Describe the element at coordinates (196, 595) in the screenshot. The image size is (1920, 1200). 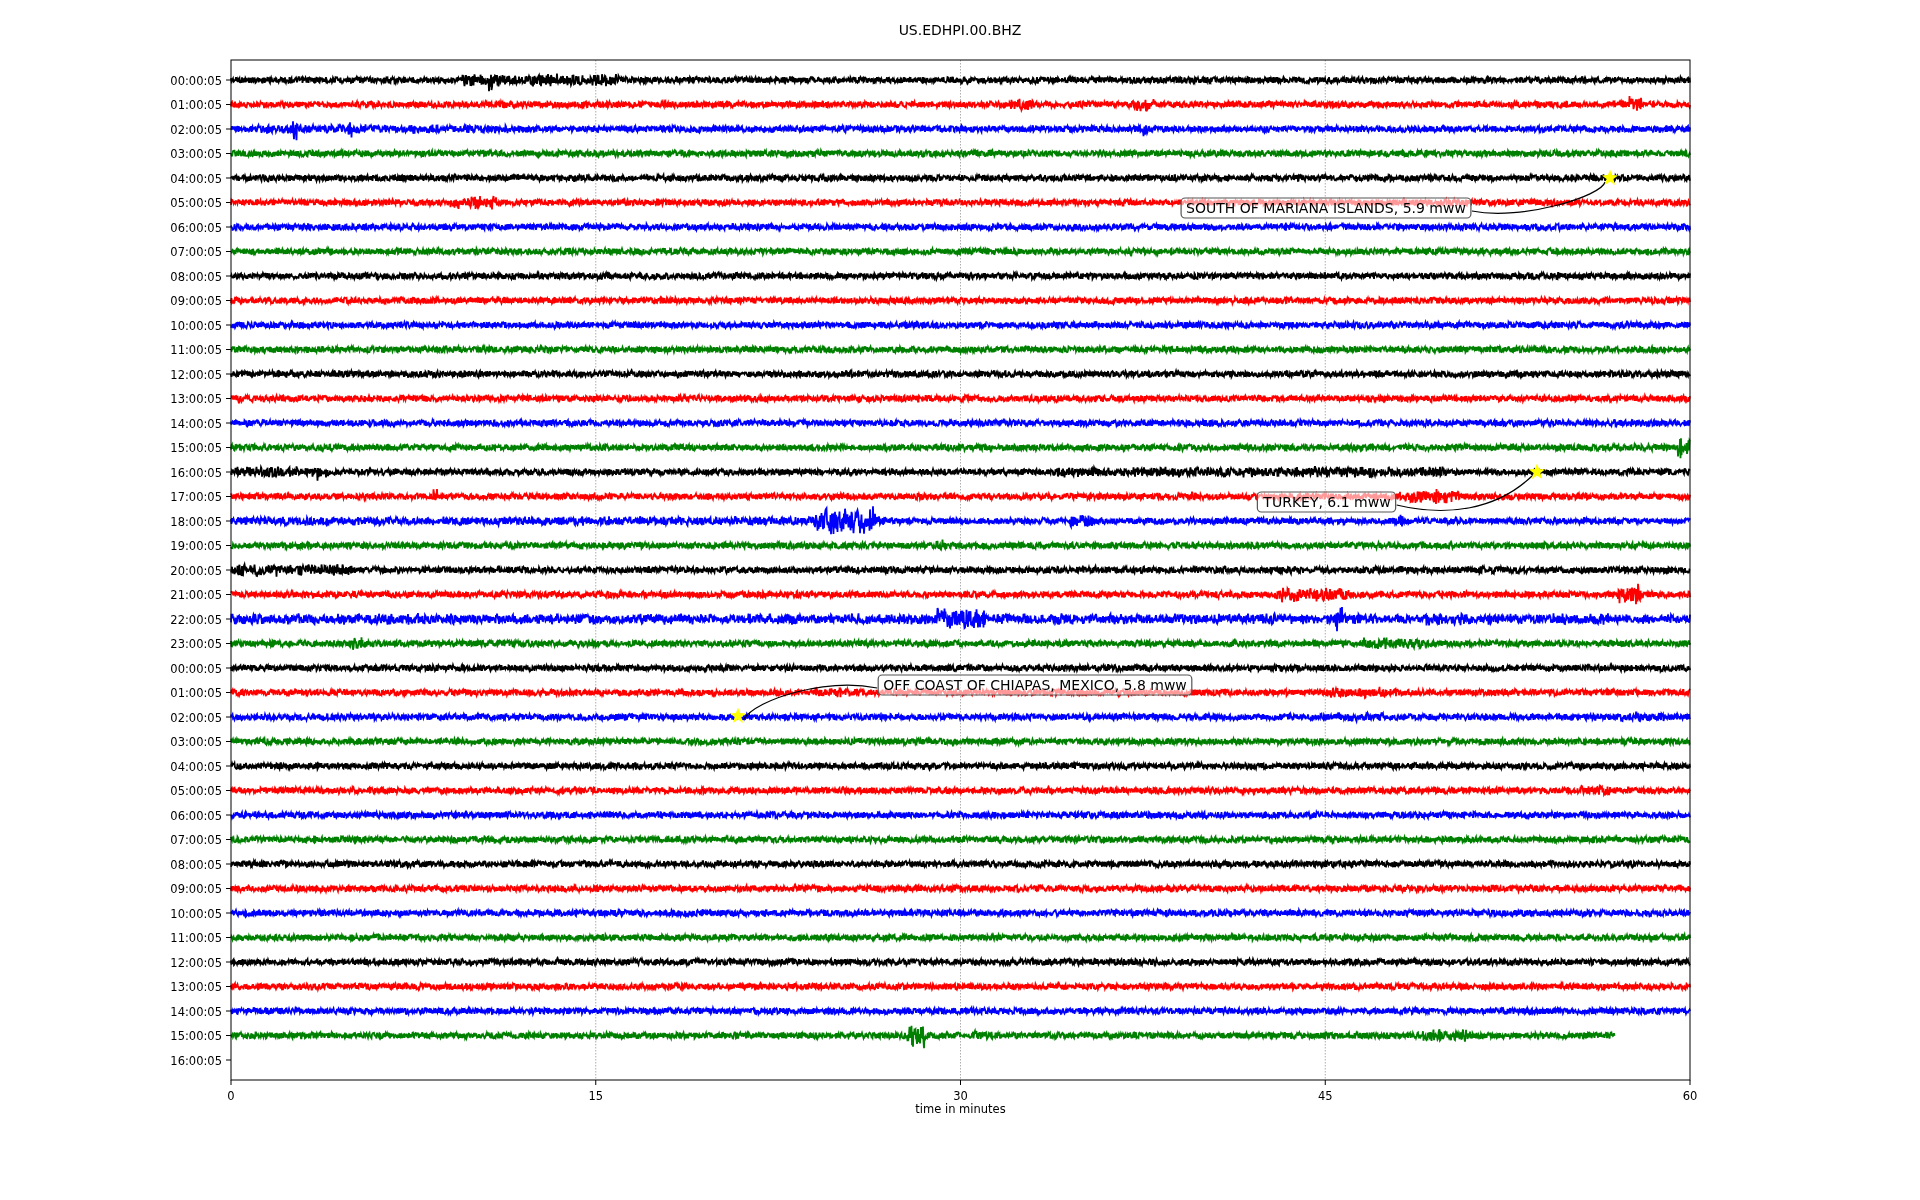
I see `time-label: 21:00:05` at that location.